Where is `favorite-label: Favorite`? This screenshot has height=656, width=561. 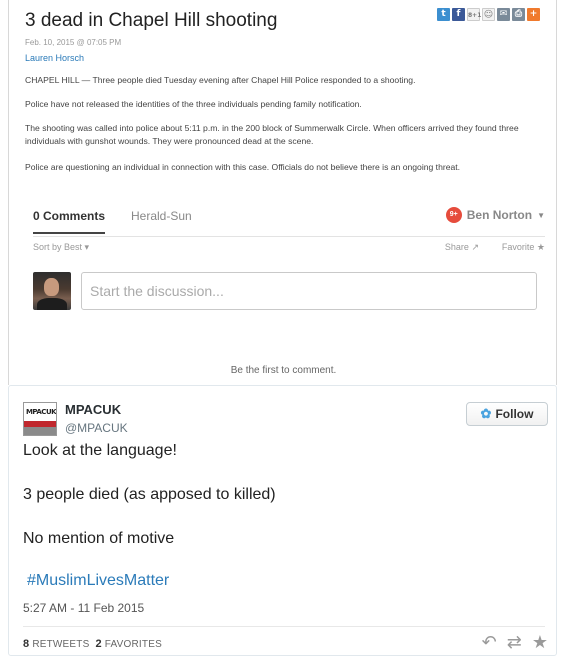
favorite-label: Favorite is located at coordinates (518, 247).